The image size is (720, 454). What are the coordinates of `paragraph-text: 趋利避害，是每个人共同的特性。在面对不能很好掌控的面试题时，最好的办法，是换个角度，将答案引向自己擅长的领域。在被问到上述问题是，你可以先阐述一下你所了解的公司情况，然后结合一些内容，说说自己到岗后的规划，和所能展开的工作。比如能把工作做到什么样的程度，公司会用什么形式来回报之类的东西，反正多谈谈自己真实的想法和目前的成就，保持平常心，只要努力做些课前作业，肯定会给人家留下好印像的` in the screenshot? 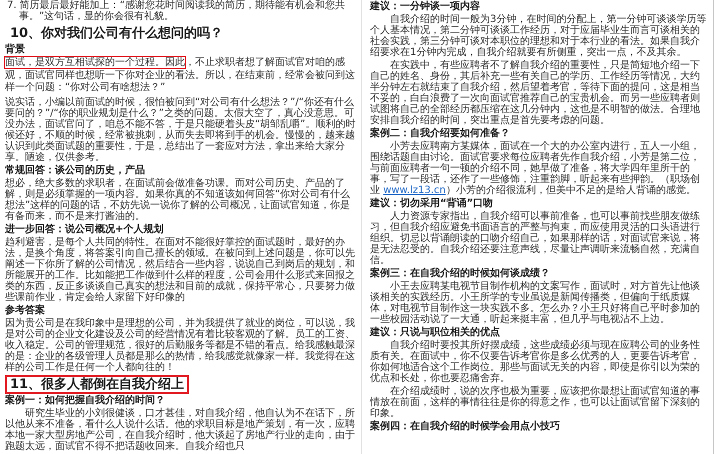 It's located at (180, 269).